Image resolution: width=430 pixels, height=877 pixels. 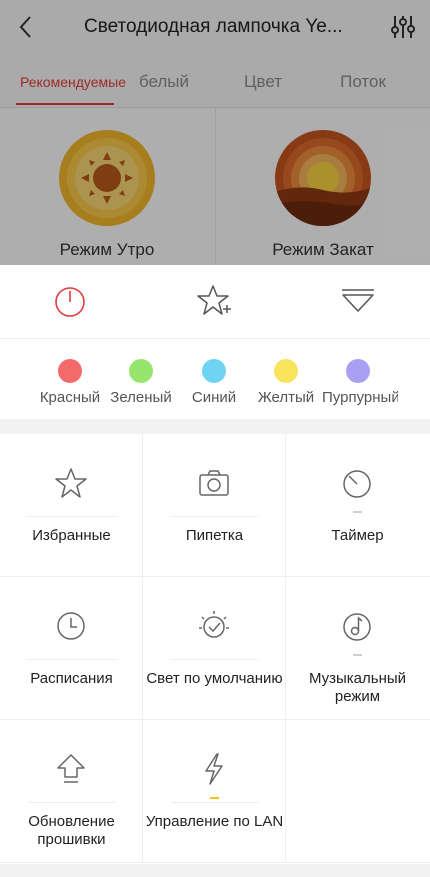 What do you see at coordinates (263, 82) in the screenshot?
I see `tab-color: Цвет` at bounding box center [263, 82].